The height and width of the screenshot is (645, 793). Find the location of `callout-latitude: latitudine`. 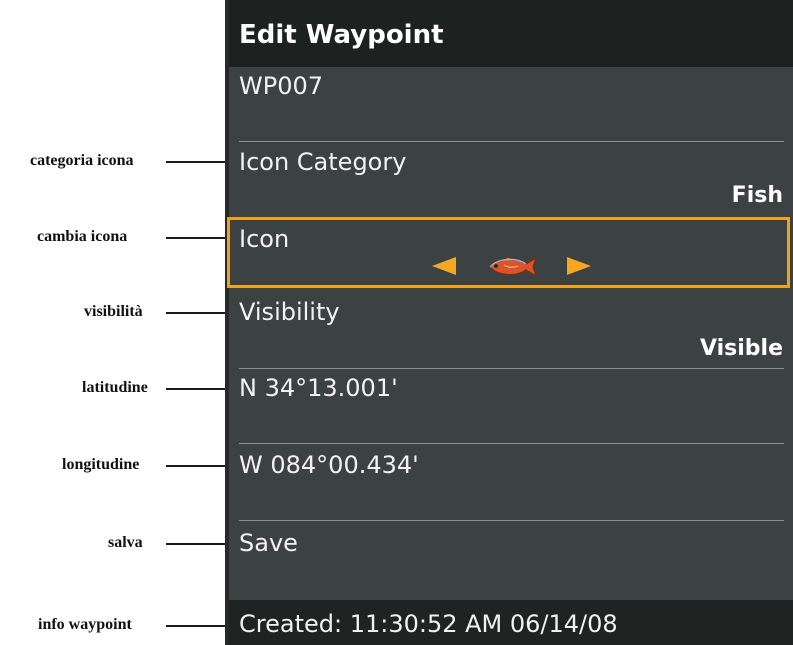

callout-latitude: latitudine is located at coordinates (115, 387).